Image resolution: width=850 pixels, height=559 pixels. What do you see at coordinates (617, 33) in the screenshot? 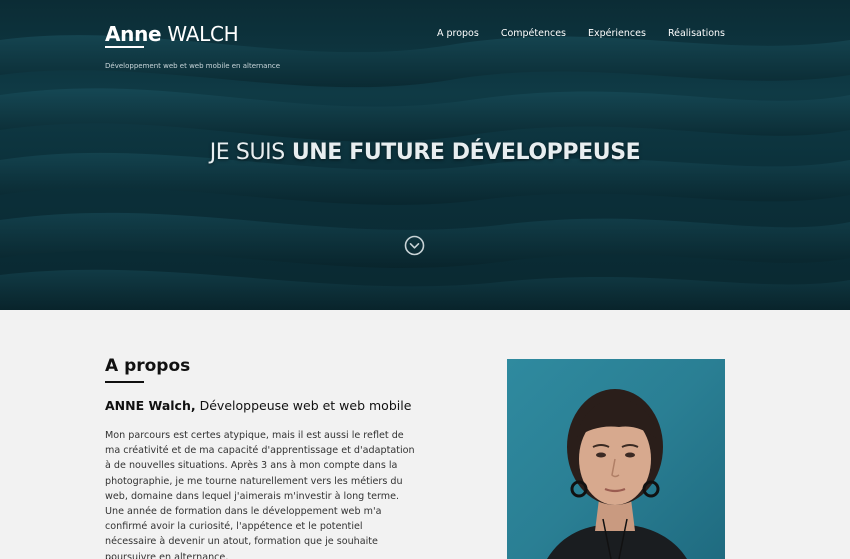
I see `nav-item-experiences: Expériences` at bounding box center [617, 33].